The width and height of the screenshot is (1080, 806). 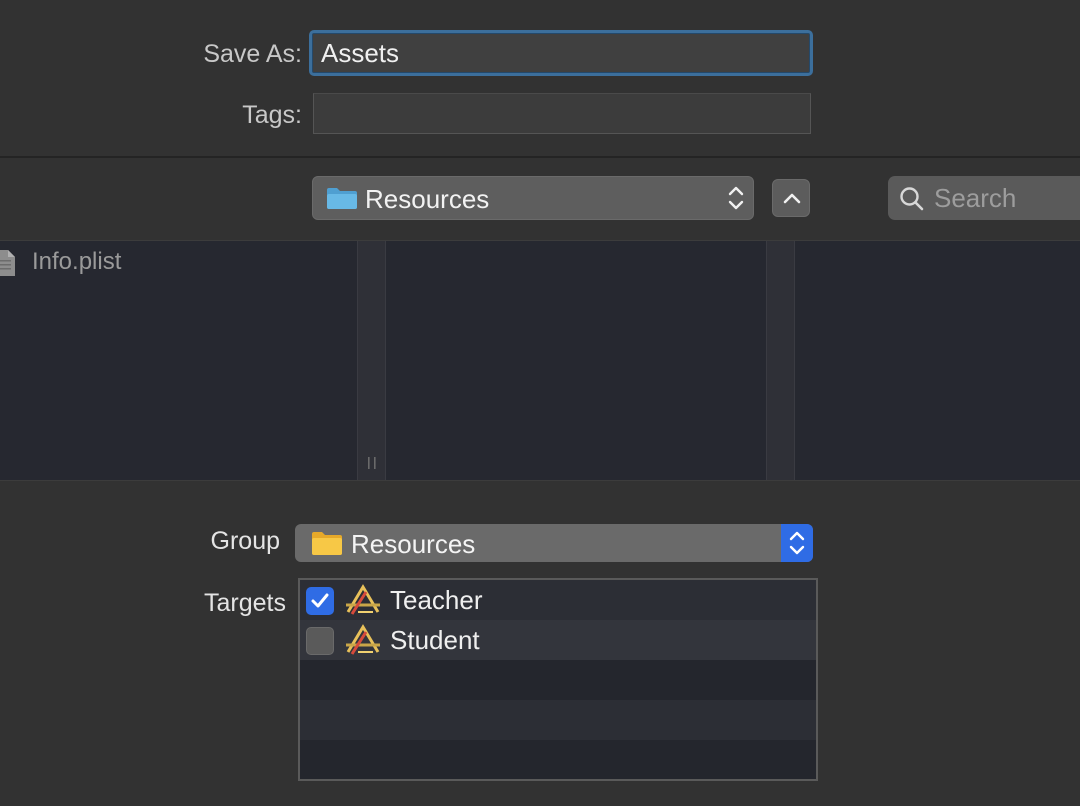 What do you see at coordinates (245, 603) in the screenshot?
I see `targets-label: Targets` at bounding box center [245, 603].